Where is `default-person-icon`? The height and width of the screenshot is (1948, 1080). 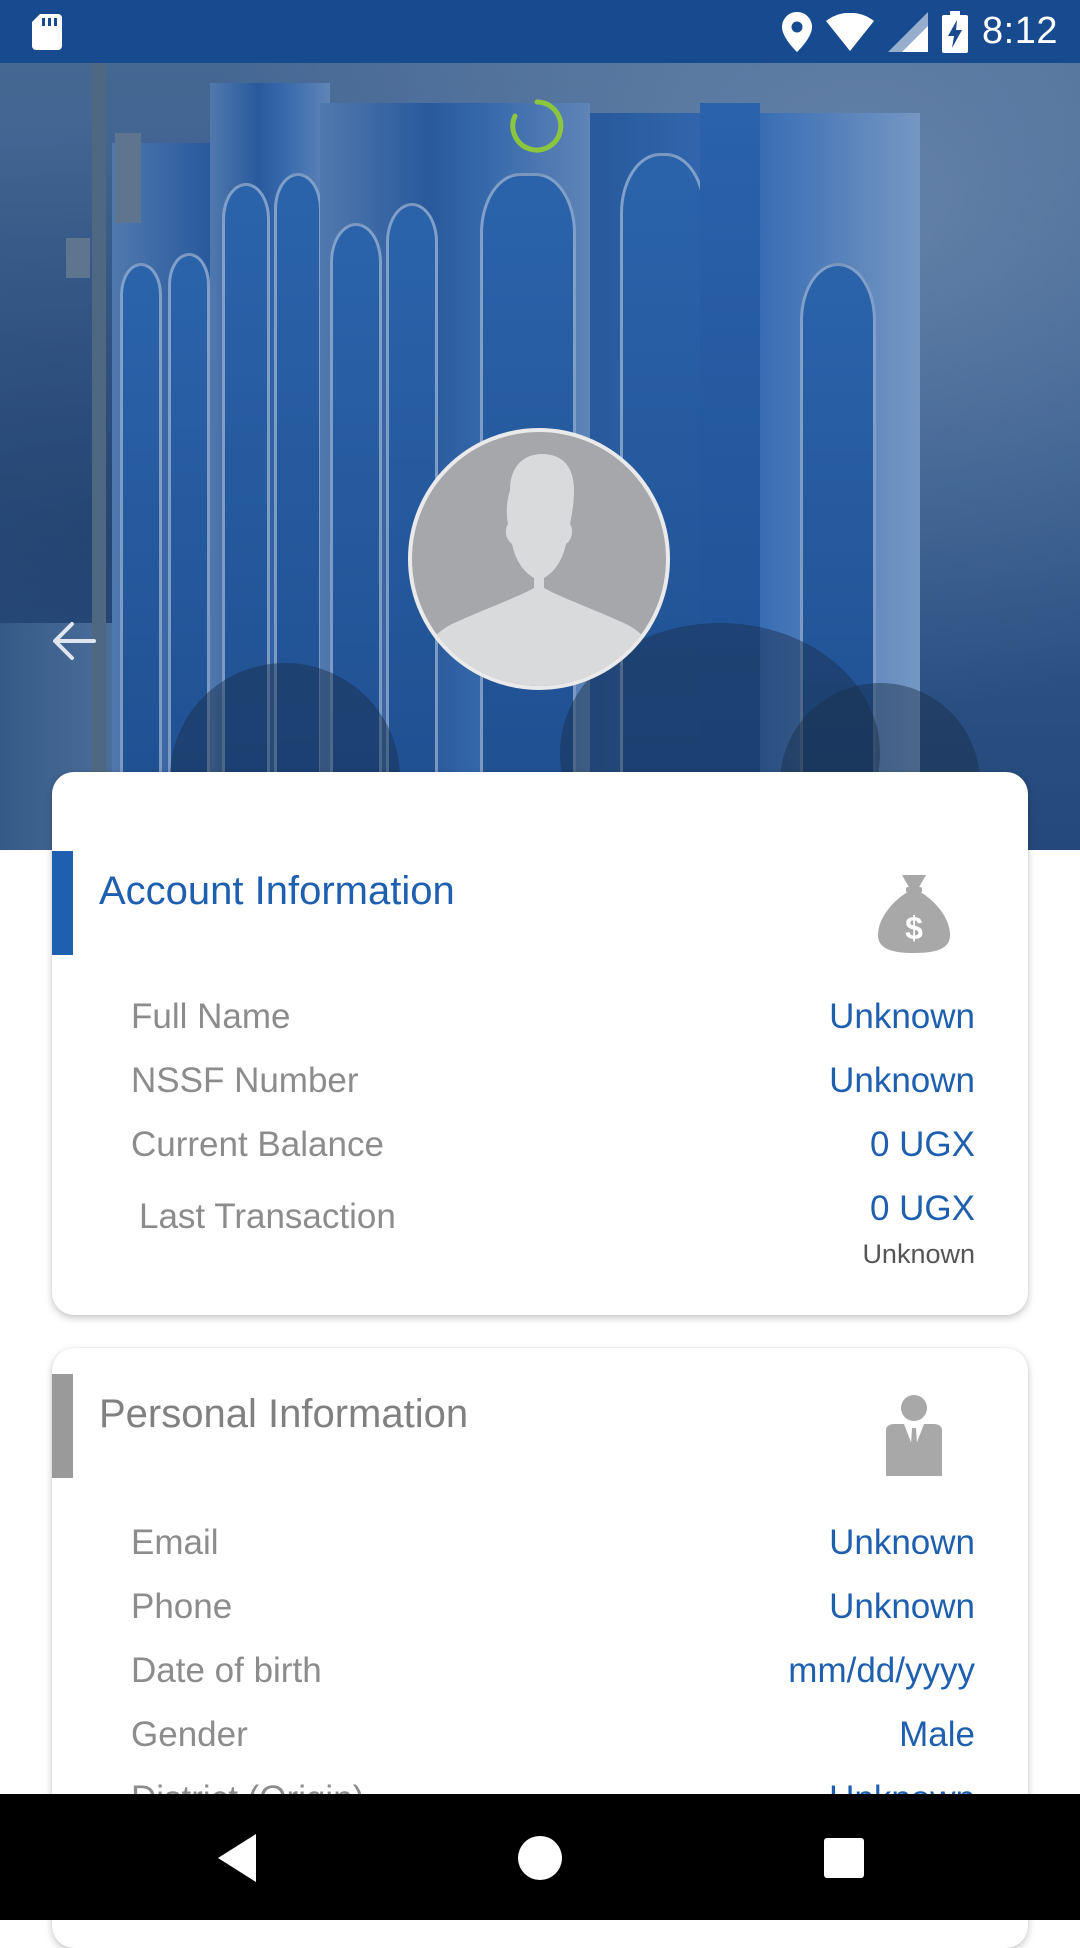 default-person-icon is located at coordinates (539, 570).